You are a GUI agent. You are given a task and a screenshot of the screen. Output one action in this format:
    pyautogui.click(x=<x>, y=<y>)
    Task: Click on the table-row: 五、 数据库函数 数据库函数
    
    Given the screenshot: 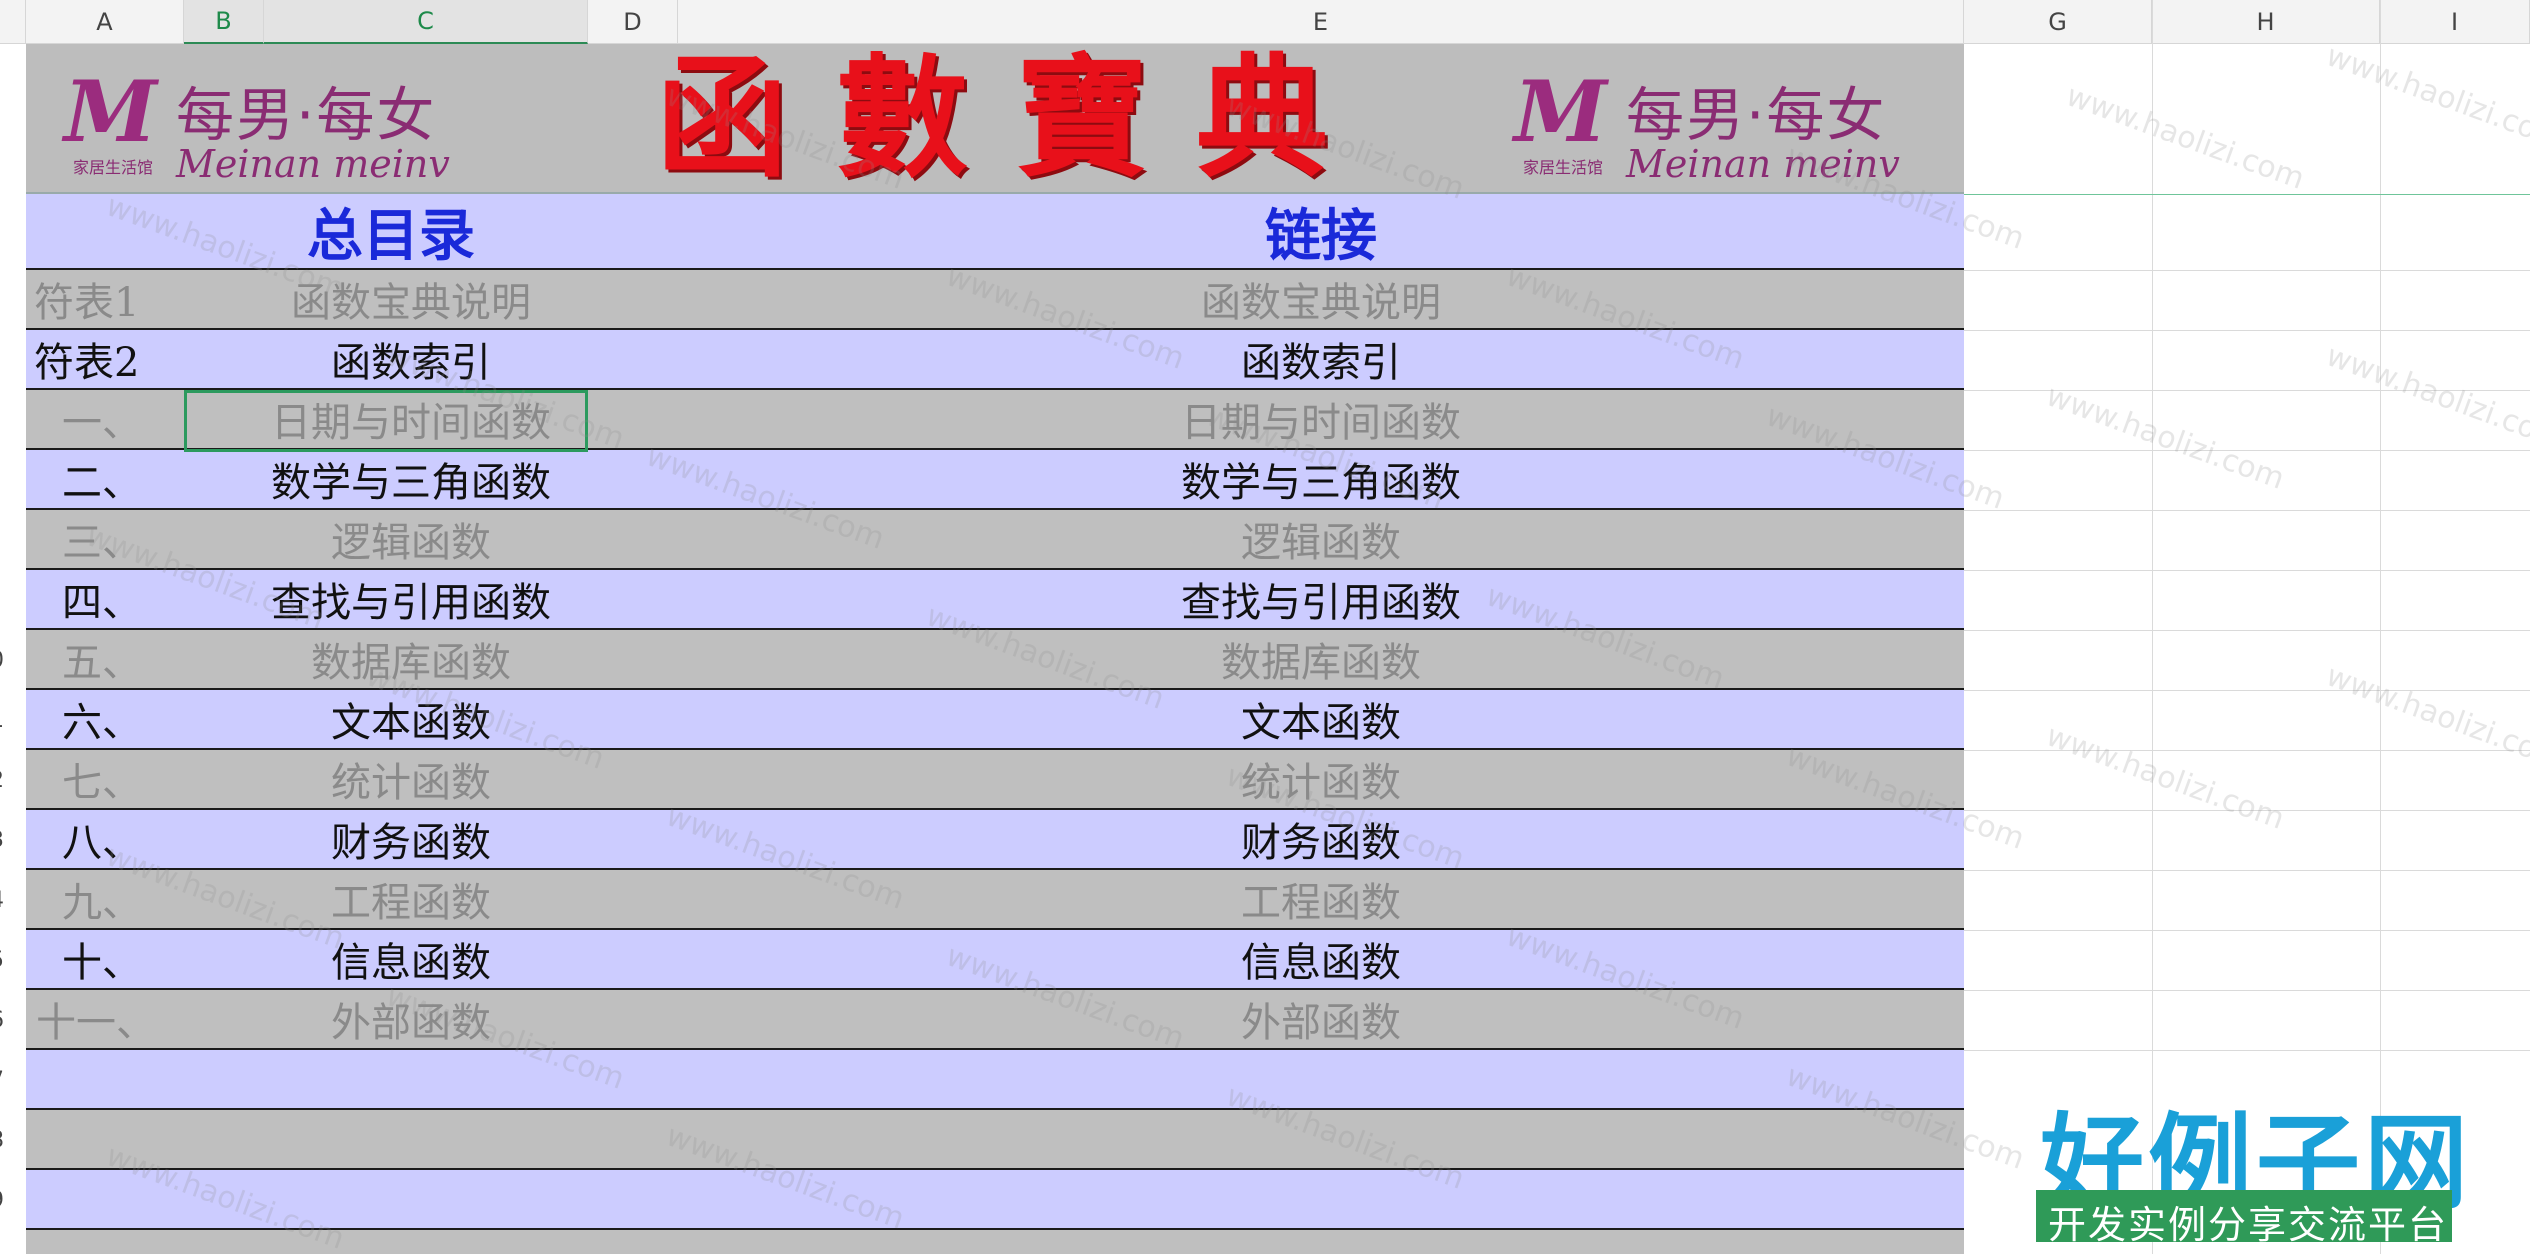 What is the action you would take?
    pyautogui.click(x=995, y=660)
    